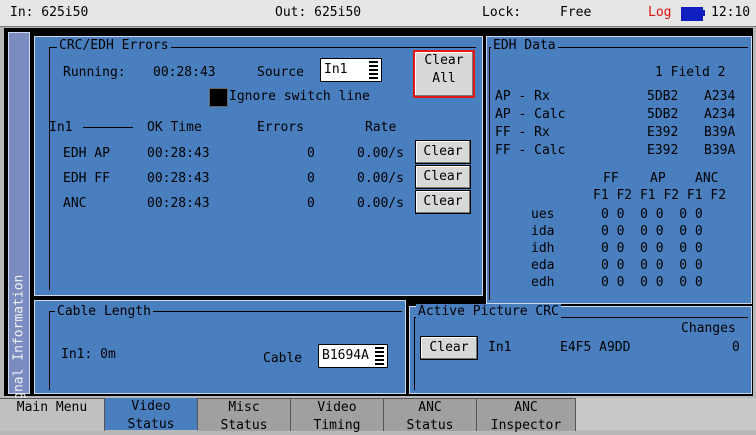 Image resolution: width=756 pixels, height=435 pixels. I want to click on group-header-ff: FF, so click(611, 178).